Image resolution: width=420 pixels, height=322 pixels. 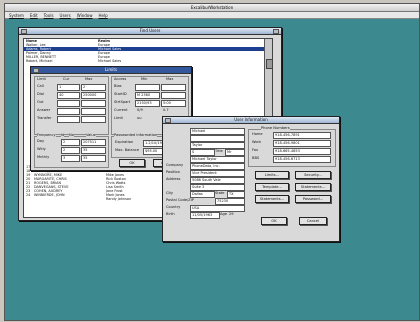 I want to click on freq-day-value-field: 207511, so click(x=93, y=142).